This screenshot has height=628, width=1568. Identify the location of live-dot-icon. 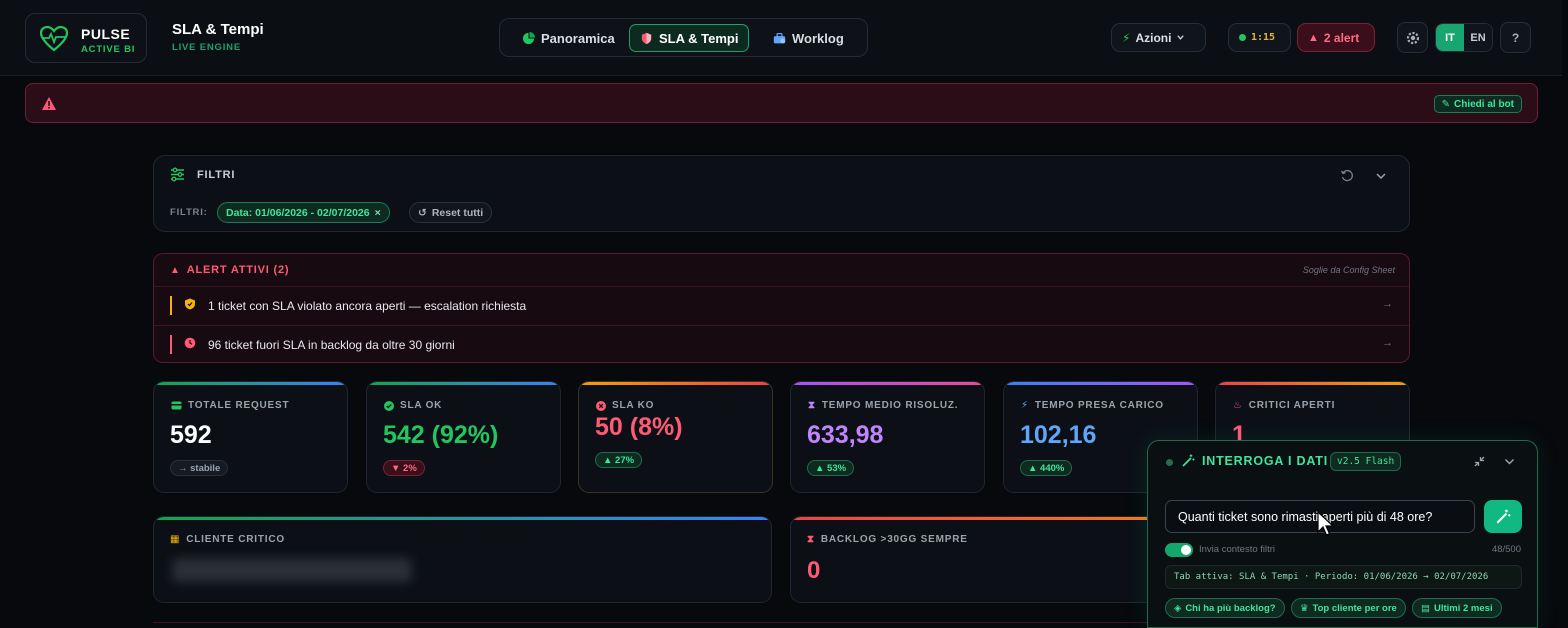
(1242, 37).